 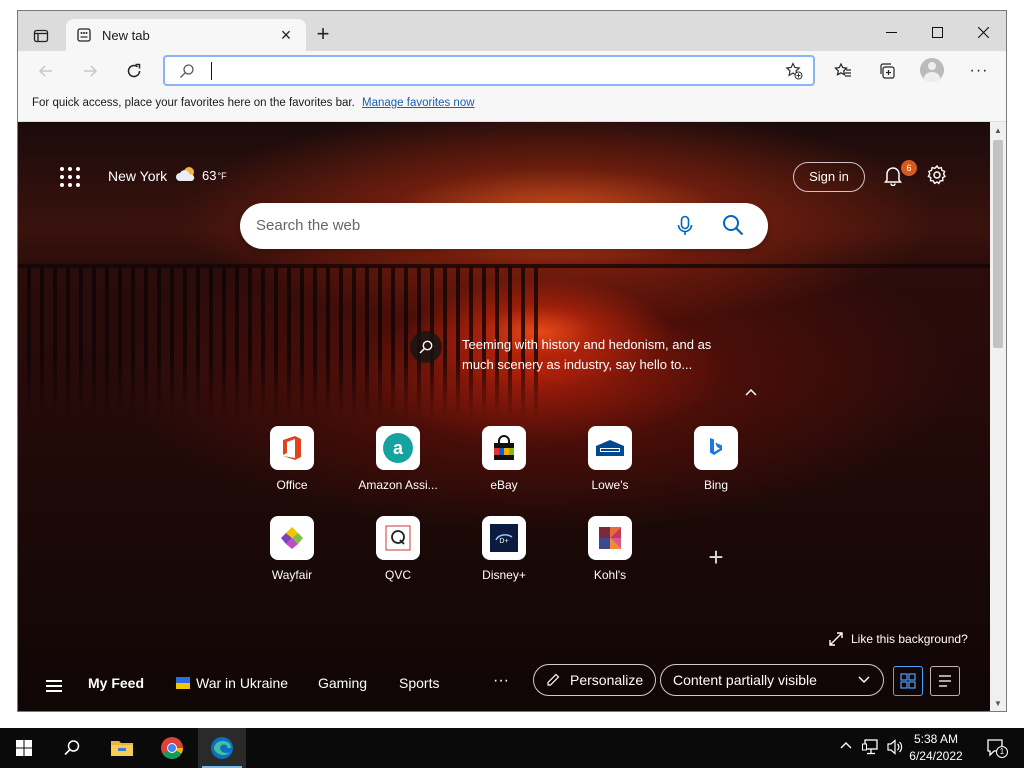 What do you see at coordinates (126, 35) in the screenshot?
I see `tab-title: New tab` at bounding box center [126, 35].